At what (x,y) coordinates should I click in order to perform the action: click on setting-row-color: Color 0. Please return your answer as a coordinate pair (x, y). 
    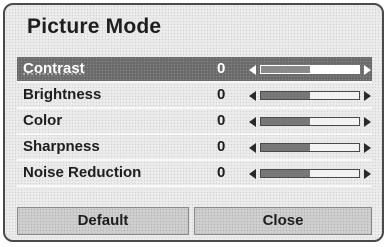
    Looking at the image, I should click on (194, 122).